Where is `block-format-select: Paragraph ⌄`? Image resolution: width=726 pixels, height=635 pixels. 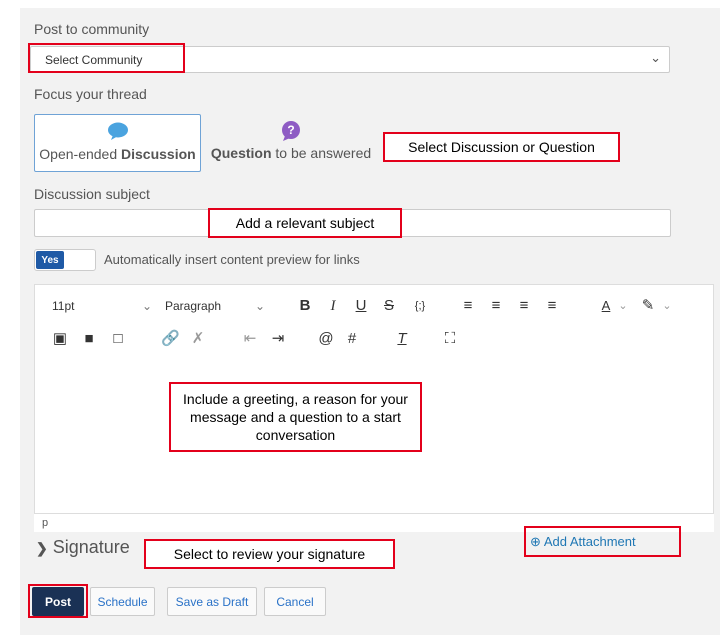 block-format-select: Paragraph ⌄ is located at coordinates (215, 306).